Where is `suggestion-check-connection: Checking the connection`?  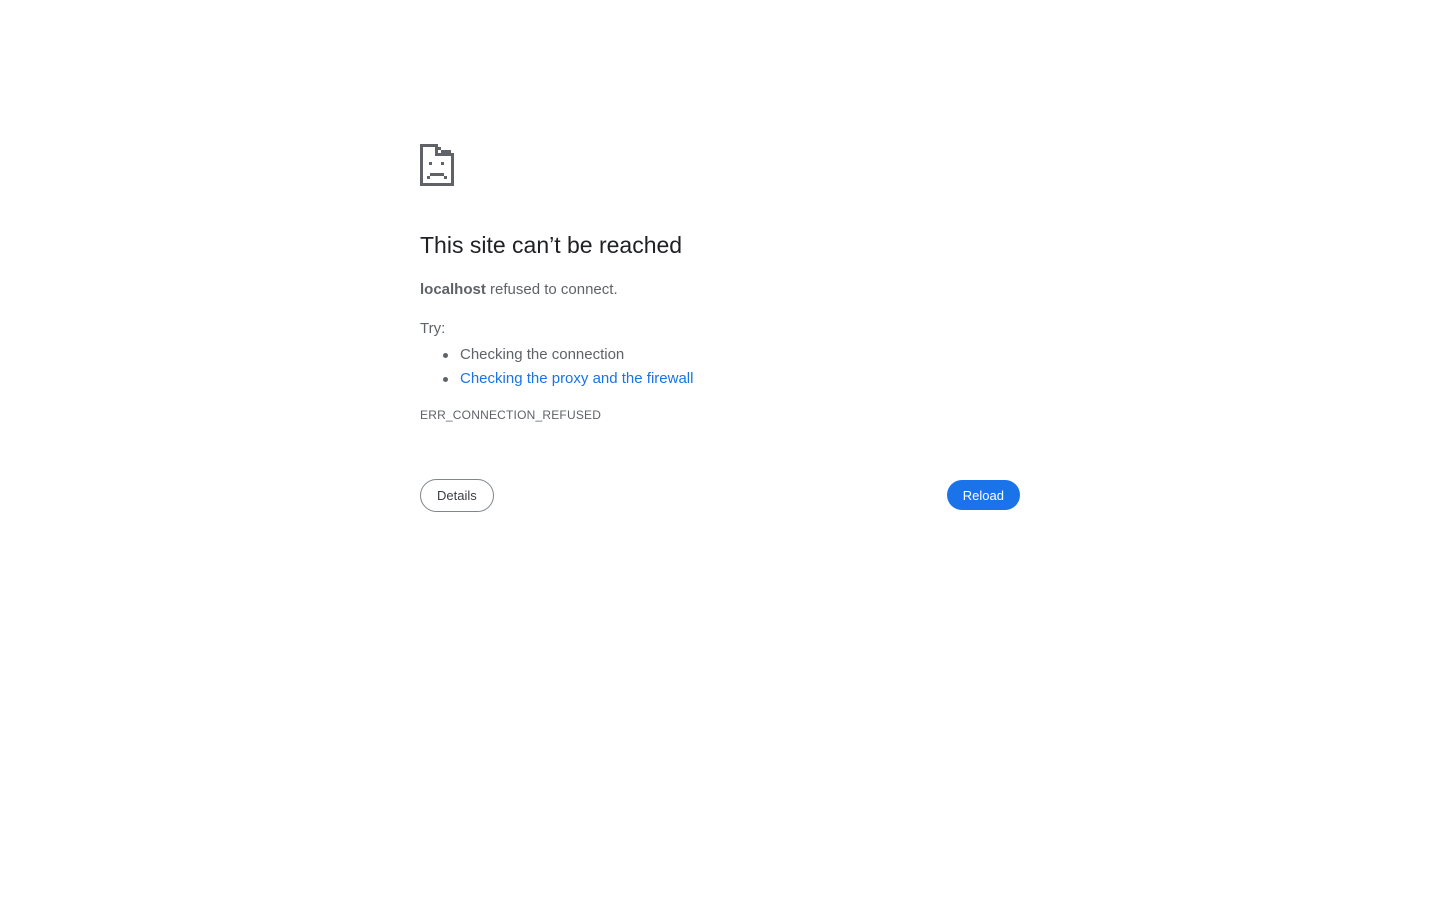 suggestion-check-connection: Checking the connection is located at coordinates (542, 354).